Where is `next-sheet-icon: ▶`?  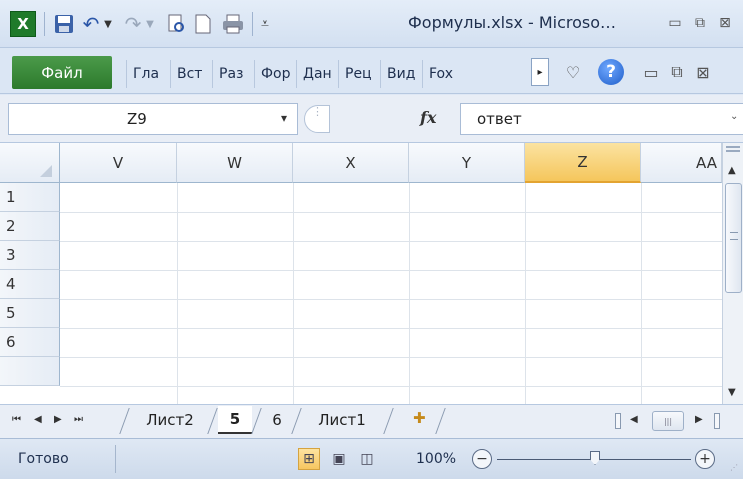 next-sheet-icon: ▶ is located at coordinates (58, 419).